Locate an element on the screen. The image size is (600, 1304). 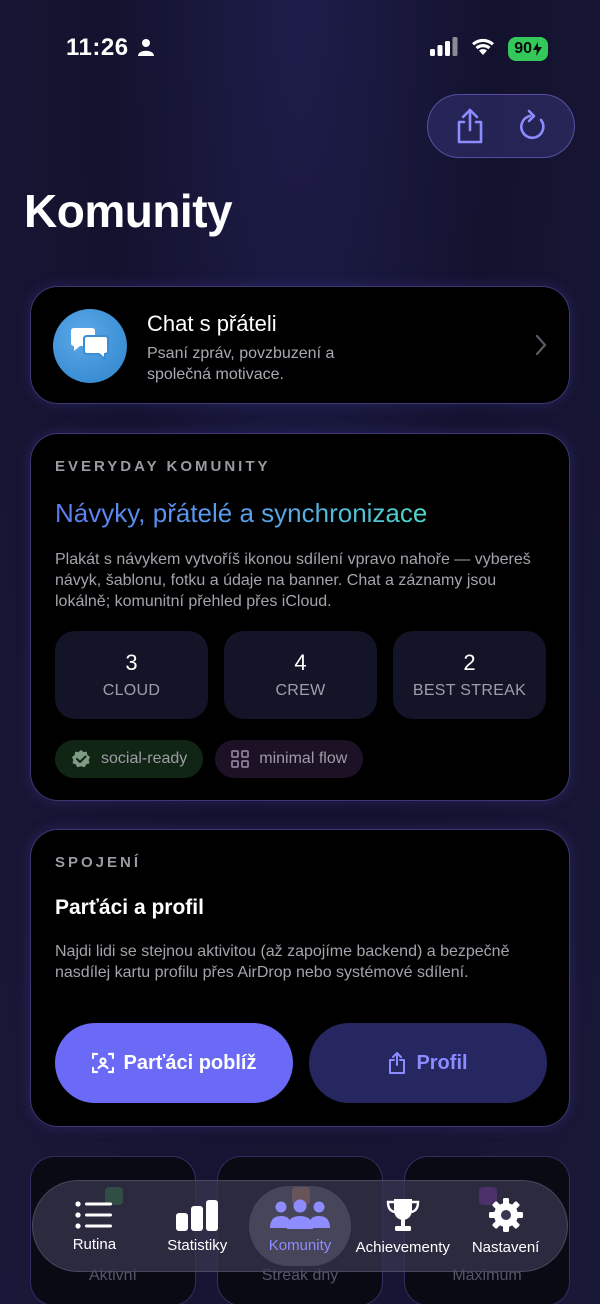
battery-indicator: 90 is located at coordinates (528, 48).